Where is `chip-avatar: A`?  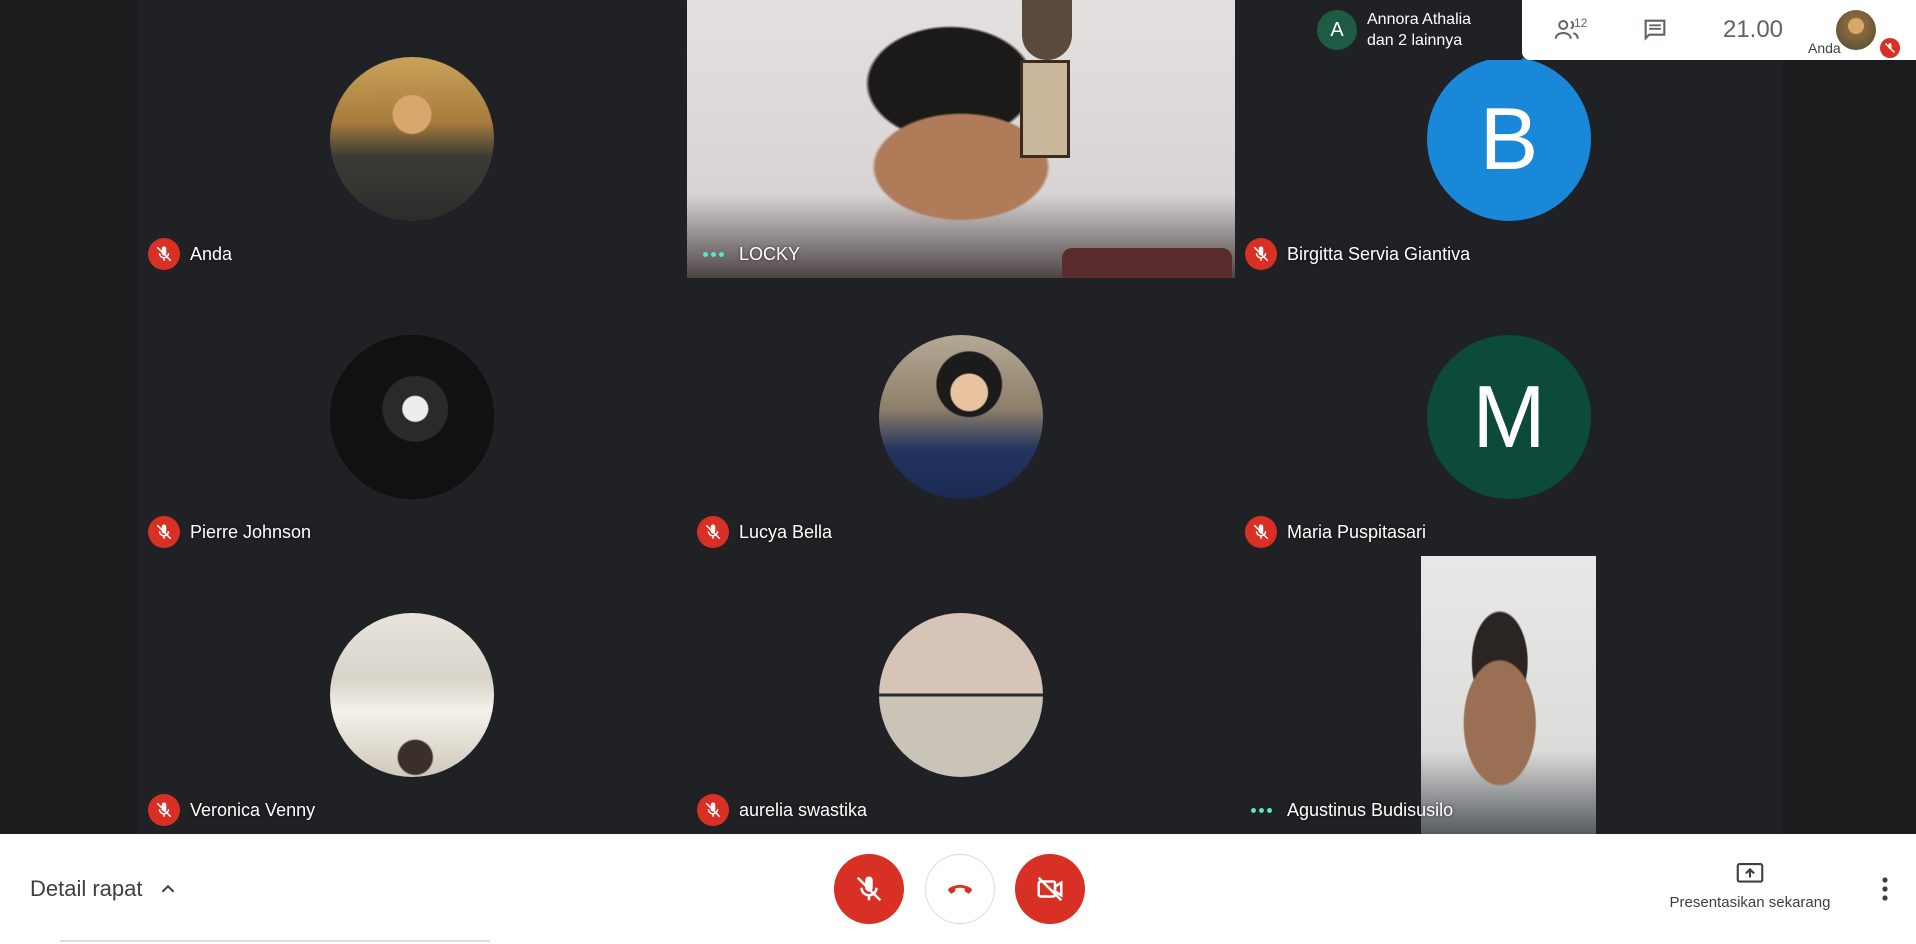
chip-avatar: A is located at coordinates (1337, 30).